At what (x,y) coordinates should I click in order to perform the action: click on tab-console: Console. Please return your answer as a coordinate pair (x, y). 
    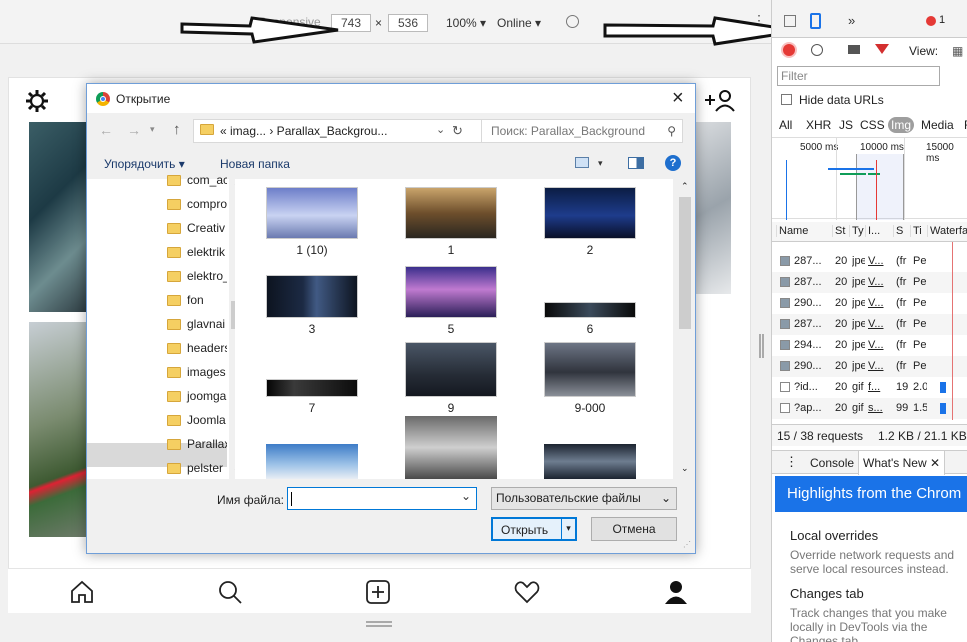
    Looking at the image, I should click on (832, 463).